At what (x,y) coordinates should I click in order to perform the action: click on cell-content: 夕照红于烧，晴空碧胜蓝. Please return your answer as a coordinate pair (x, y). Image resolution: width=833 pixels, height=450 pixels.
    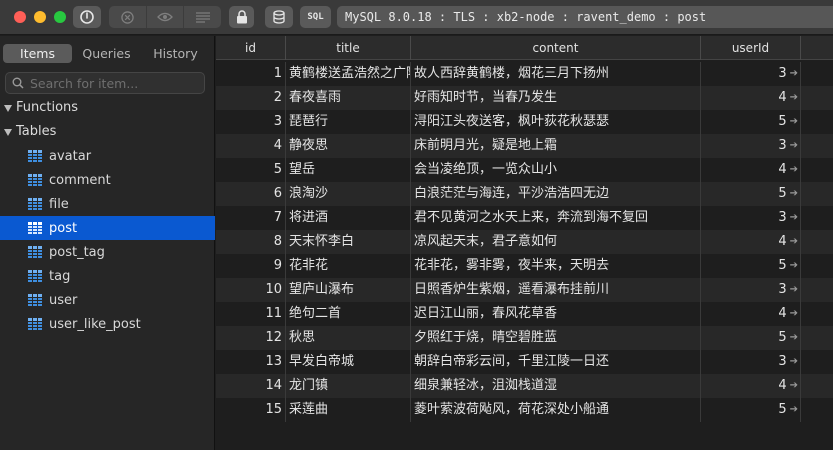
    Looking at the image, I should click on (556, 338).